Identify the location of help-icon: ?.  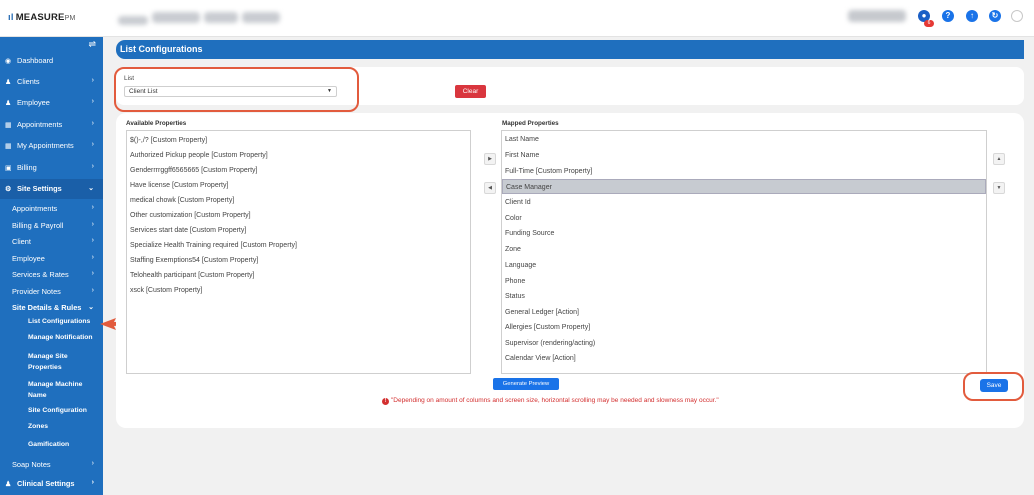
(948, 16).